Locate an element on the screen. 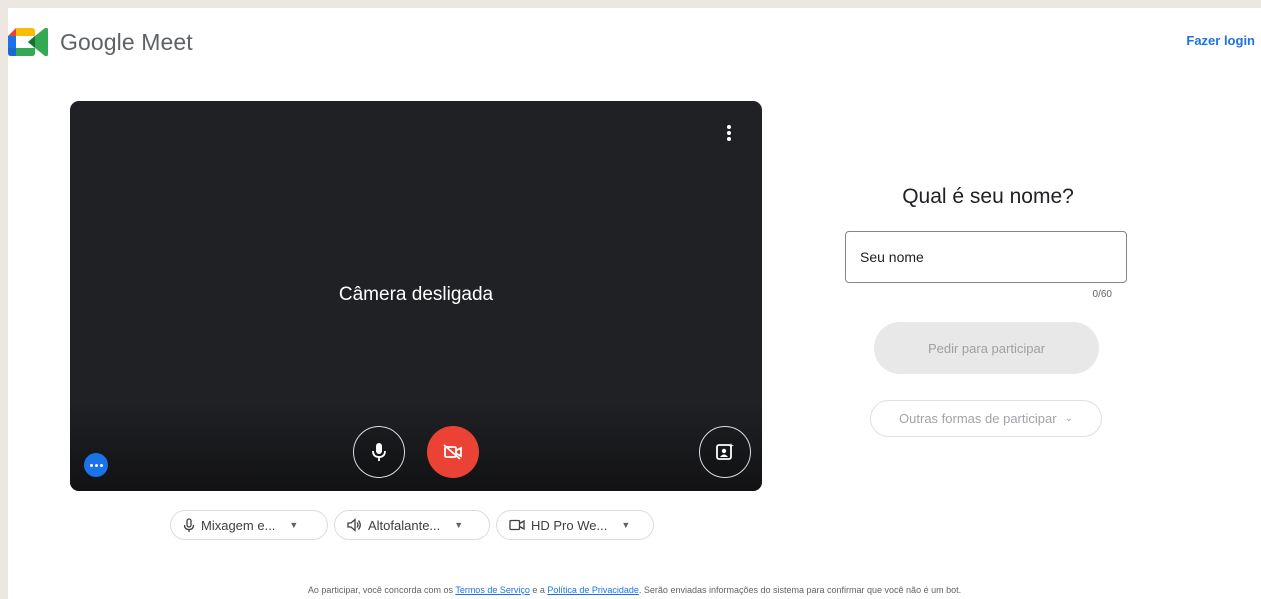  more-vert-icon is located at coordinates (729, 133).